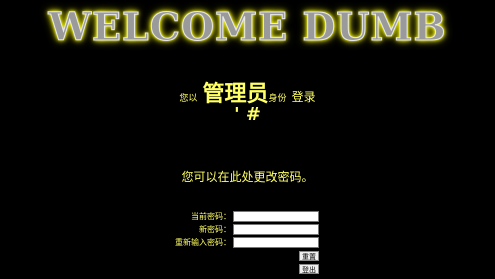 The height and width of the screenshot is (279, 495). I want to click on login-identity: 身份, so click(277, 99).